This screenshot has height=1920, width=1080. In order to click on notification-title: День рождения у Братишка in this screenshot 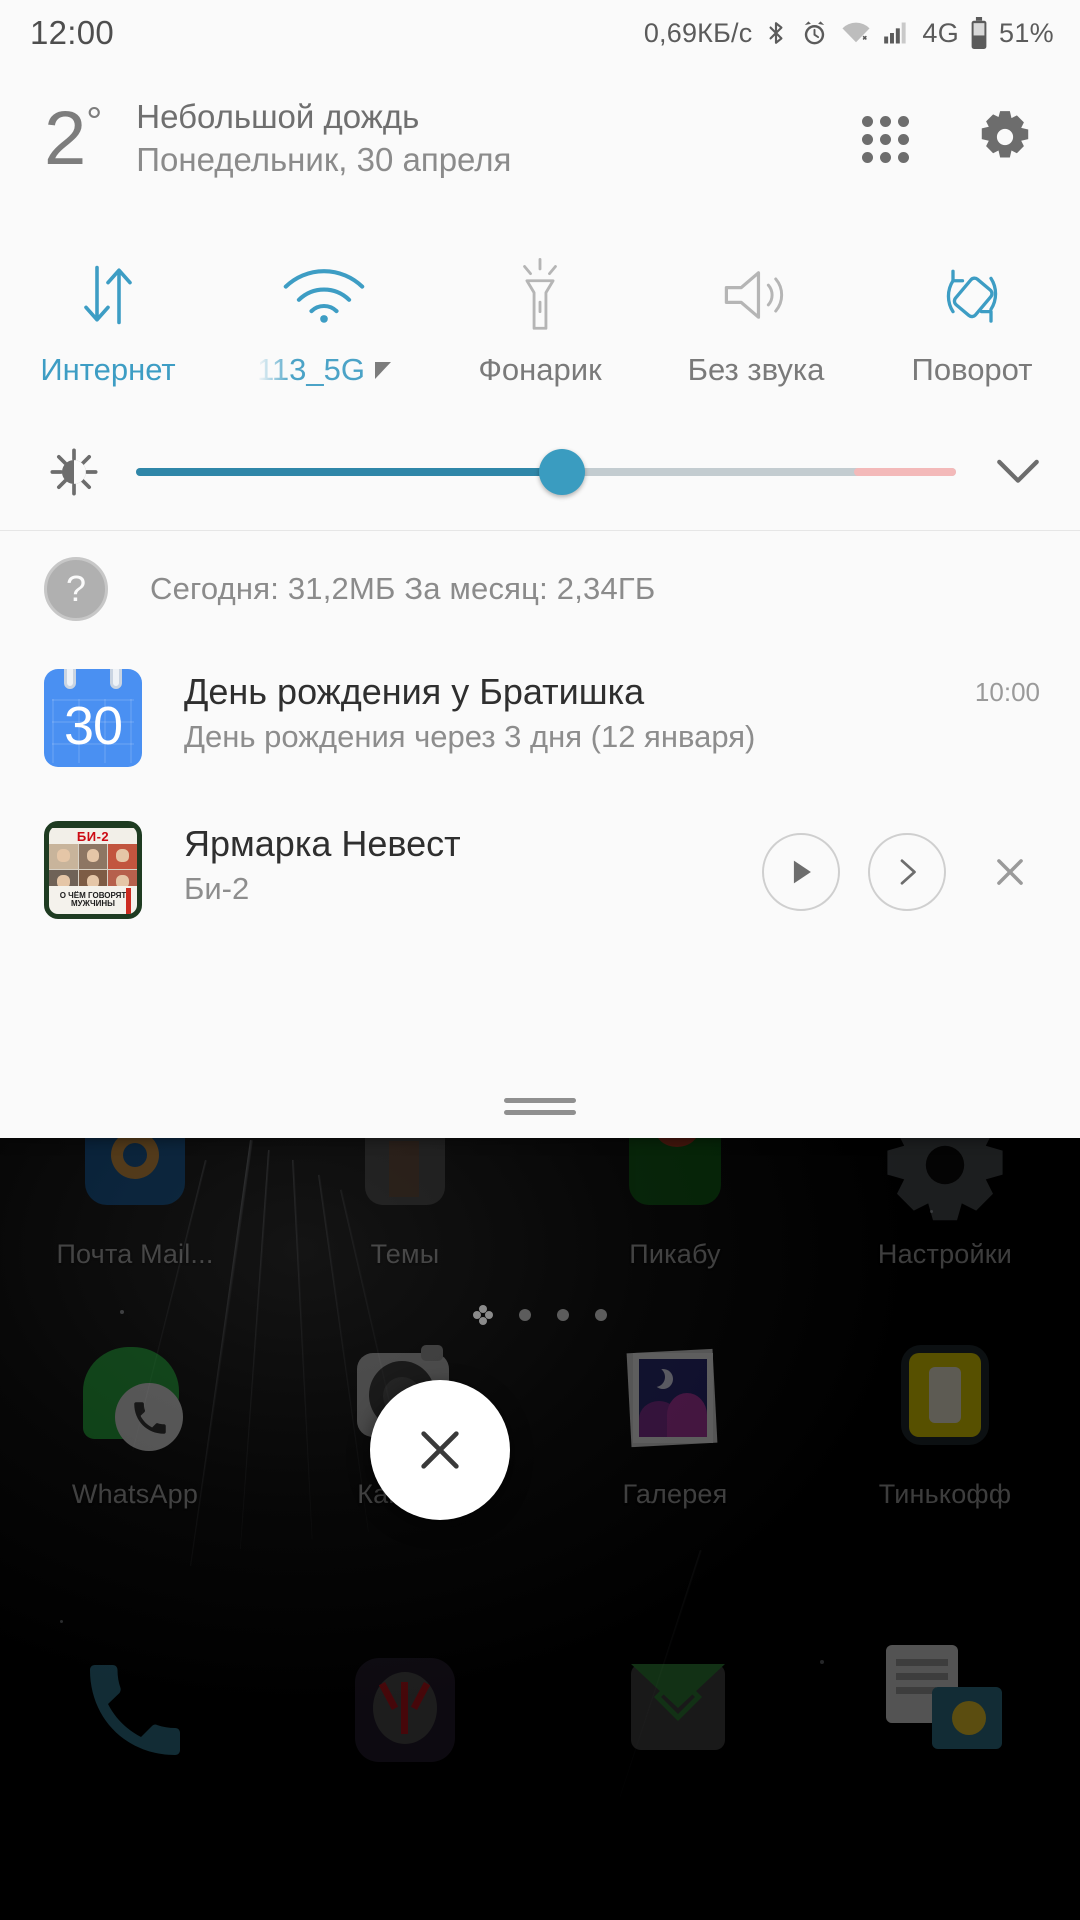, I will do `click(414, 691)`.